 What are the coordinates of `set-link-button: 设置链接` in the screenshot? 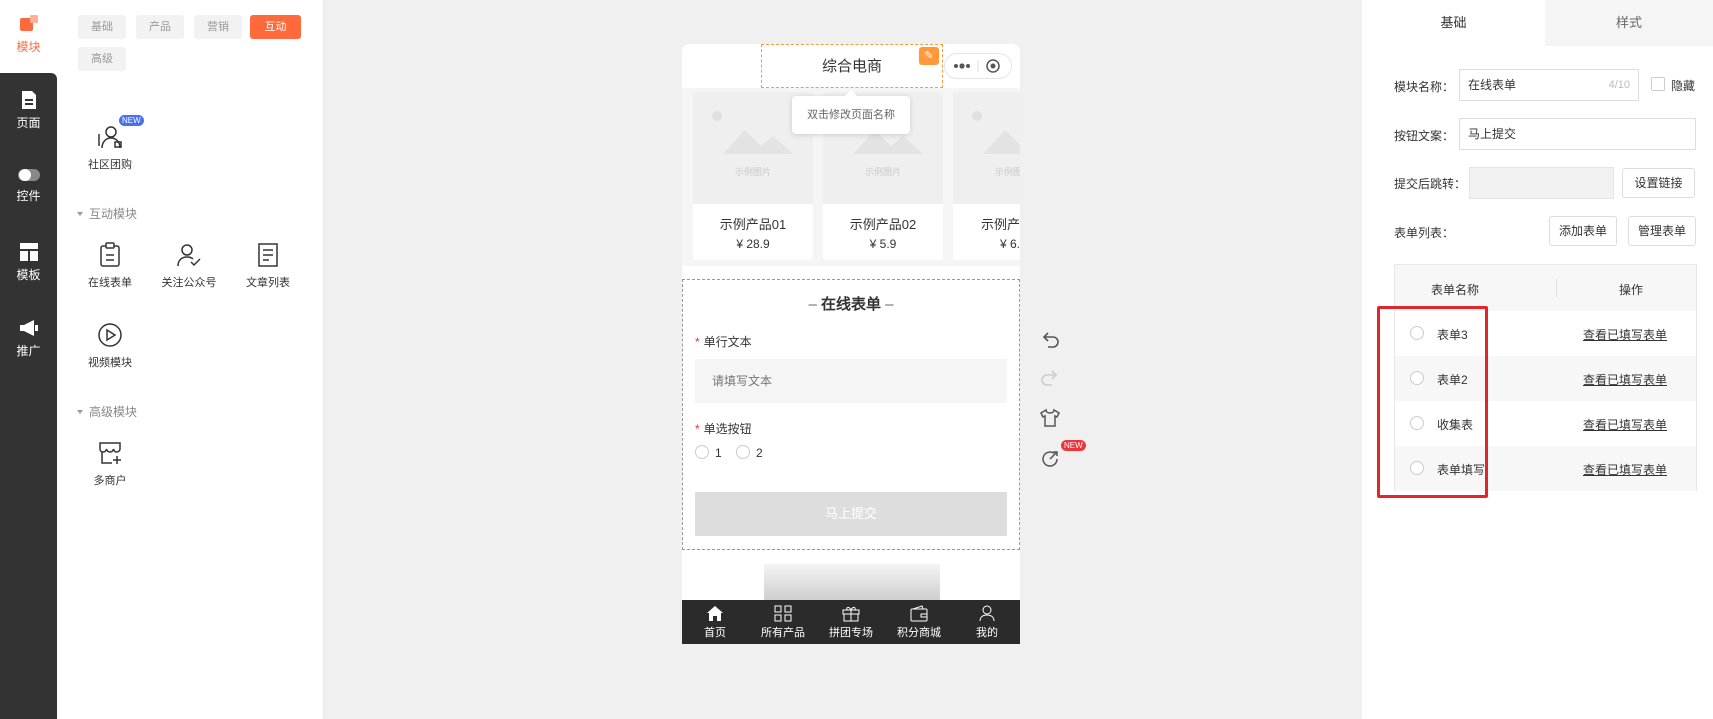 It's located at (1658, 183).